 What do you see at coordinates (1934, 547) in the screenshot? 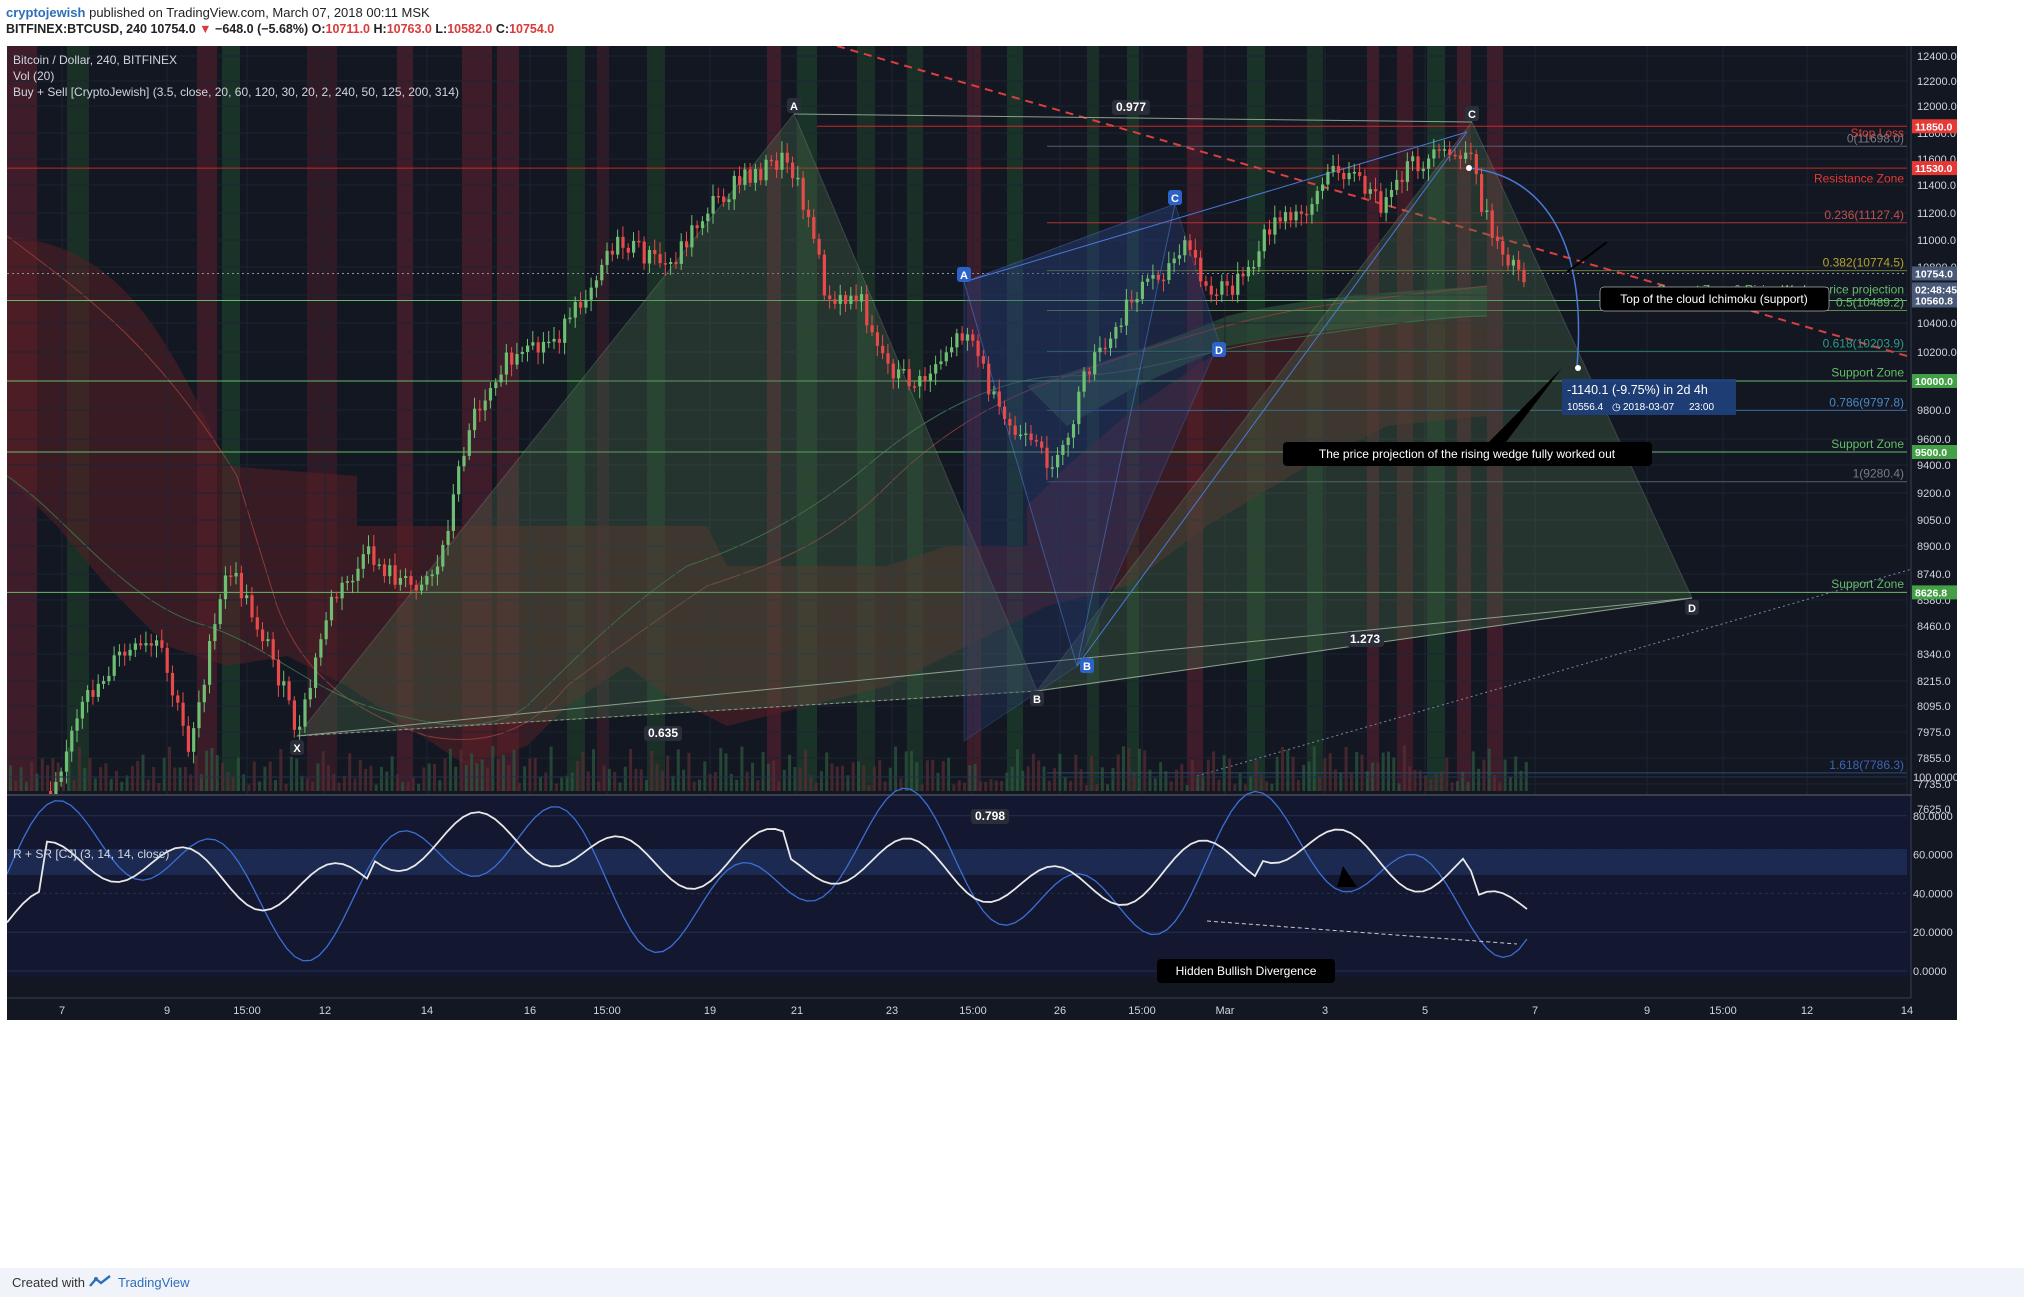
I see `price-tick-label: 8900.0` at bounding box center [1934, 547].